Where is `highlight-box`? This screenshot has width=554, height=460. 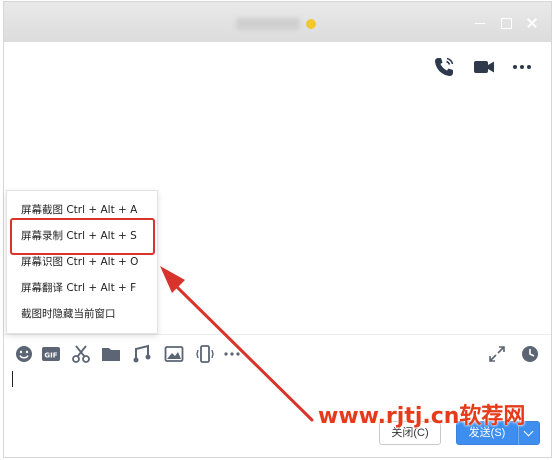
highlight-box is located at coordinates (82, 236).